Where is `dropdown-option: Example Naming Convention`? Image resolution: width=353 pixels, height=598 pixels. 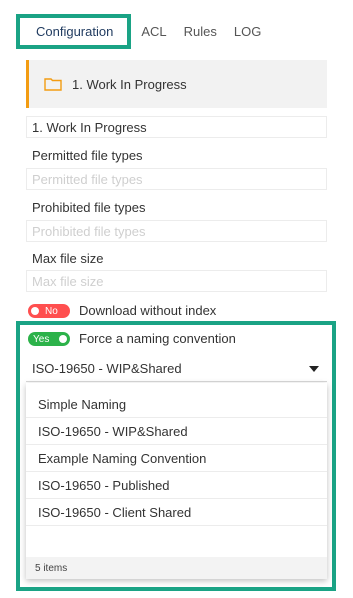 dropdown-option: Example Naming Convention is located at coordinates (176, 458).